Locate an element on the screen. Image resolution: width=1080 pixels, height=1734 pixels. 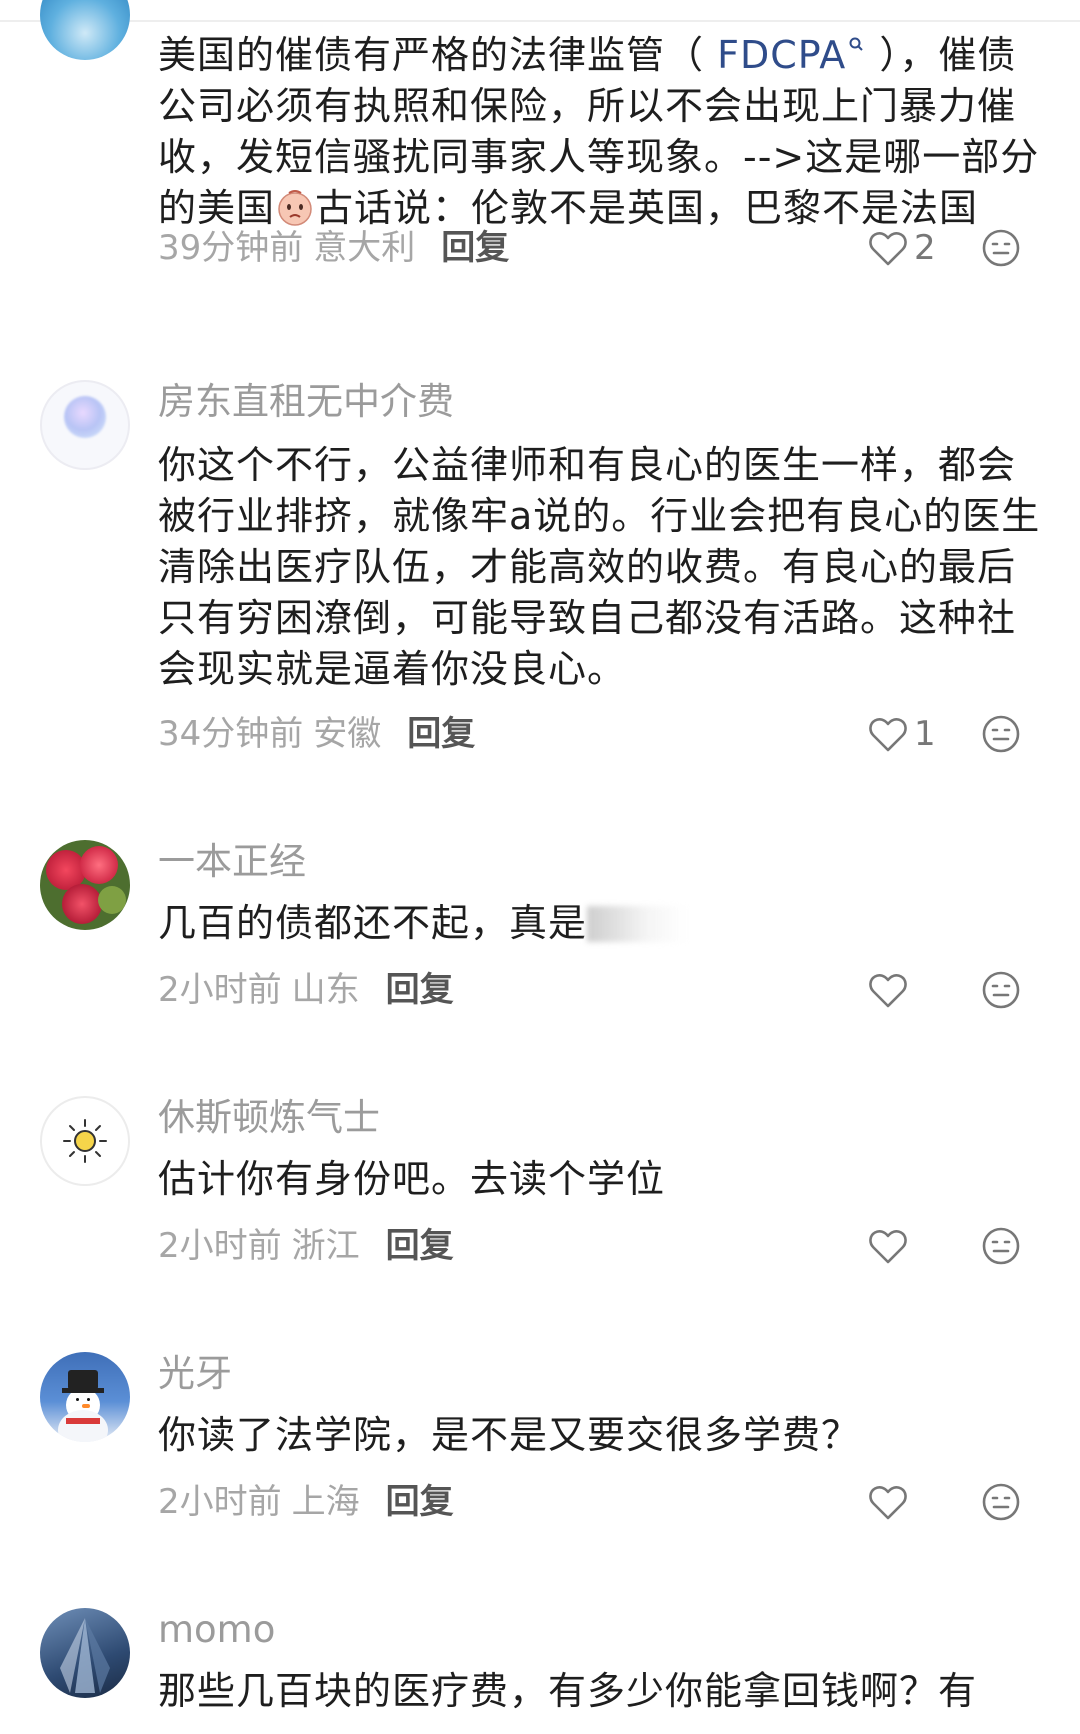
comment-content: 估计你有身份吧。去读个学位 is located at coordinates (412, 1179).